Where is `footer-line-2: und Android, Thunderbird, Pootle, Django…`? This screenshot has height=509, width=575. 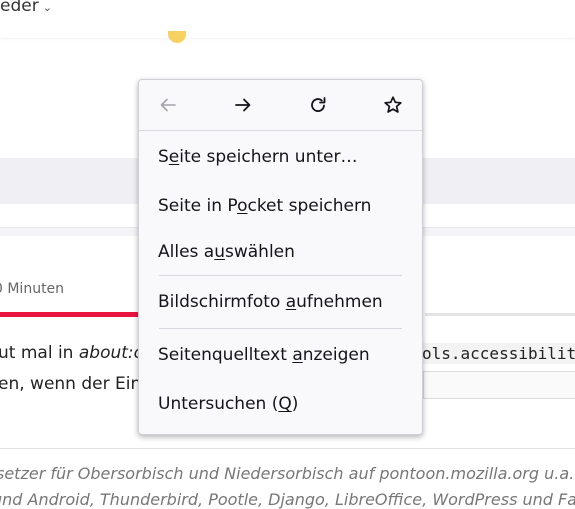 footer-line-2: und Android, Thunderbird, Pootle, Django… is located at coordinates (287, 499).